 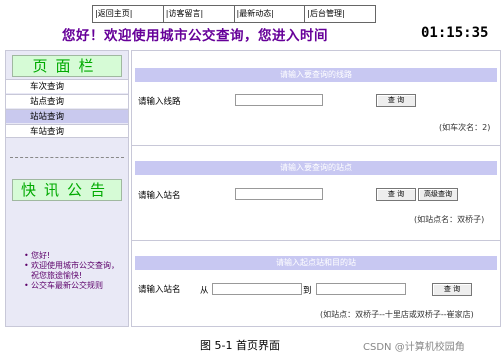 What do you see at coordinates (316, 75) in the screenshot?
I see `route-section-header: 请输入要查询的线路` at bounding box center [316, 75].